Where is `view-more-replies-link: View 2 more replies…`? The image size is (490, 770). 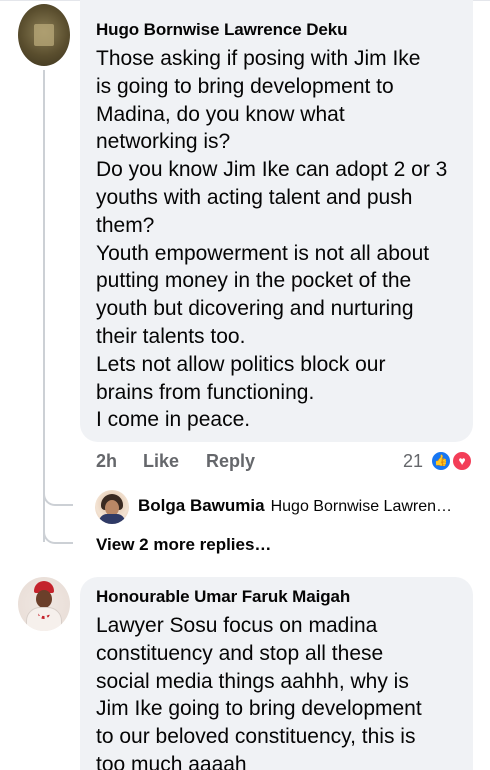 view-more-replies-link: View 2 more replies… is located at coordinates (183, 545).